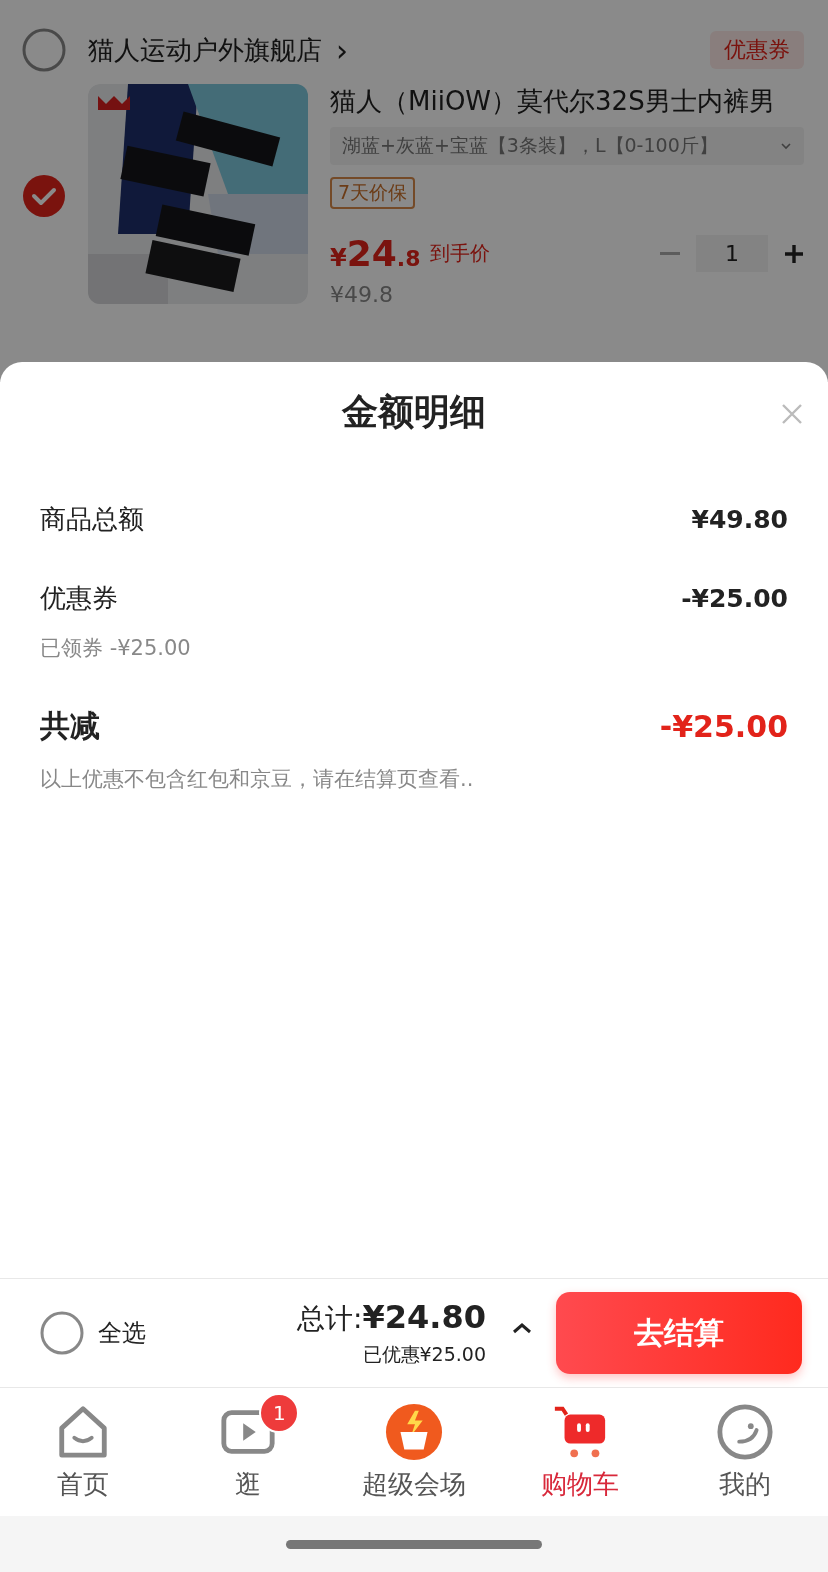 Image resolution: width=828 pixels, height=1572 pixels. What do you see at coordinates (375, 253) in the screenshot?
I see `price: ¥24.8` at bounding box center [375, 253].